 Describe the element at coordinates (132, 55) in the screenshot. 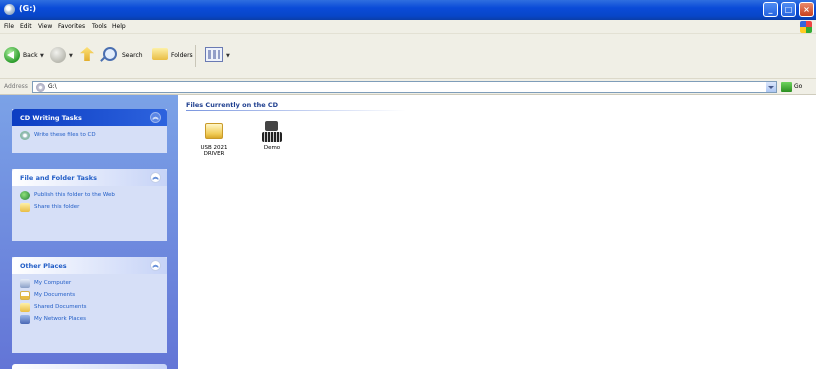

I see `search-button: Search` at that location.